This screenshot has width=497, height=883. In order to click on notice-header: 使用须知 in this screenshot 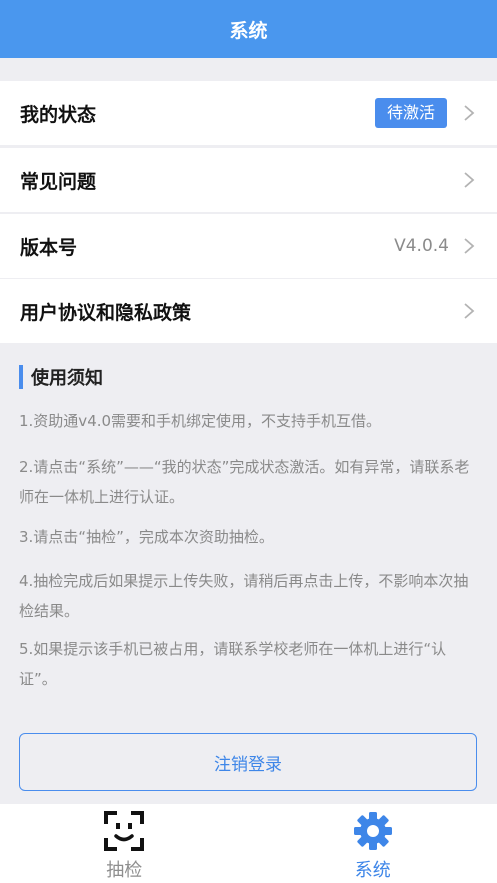, I will do `click(61, 377)`.